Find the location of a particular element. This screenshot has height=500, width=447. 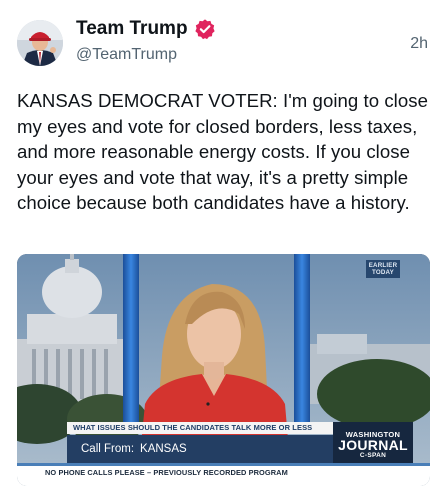

author-avatar is located at coordinates (40, 43).